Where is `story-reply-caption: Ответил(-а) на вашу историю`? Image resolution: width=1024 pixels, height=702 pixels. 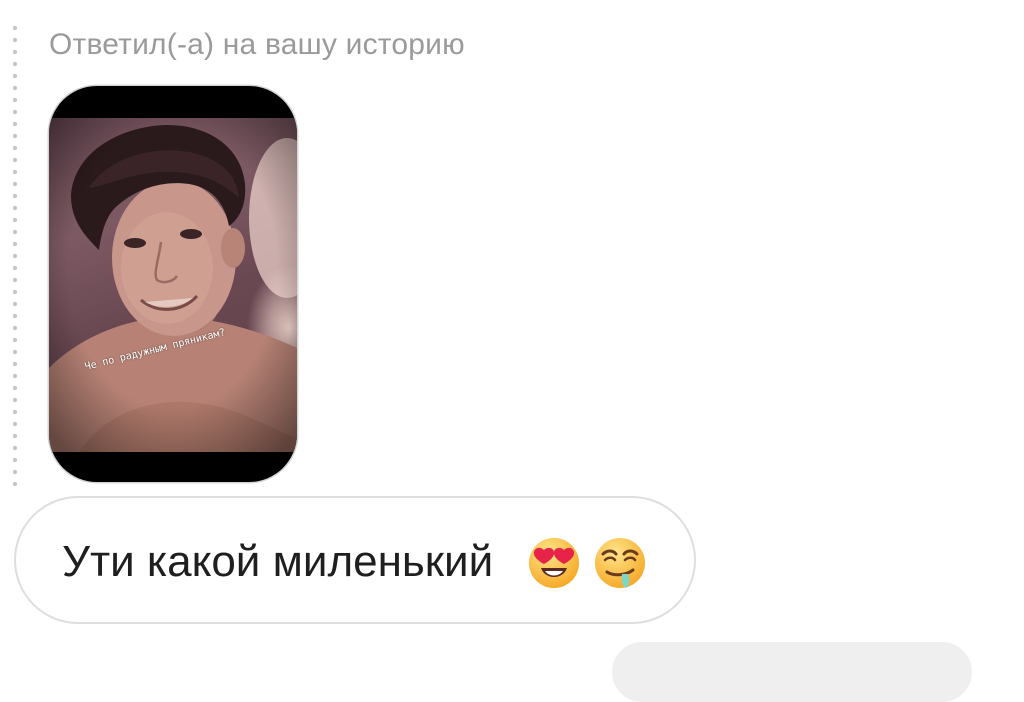
story-reply-caption: Ответил(-а) на вашу историю is located at coordinates (257, 44).